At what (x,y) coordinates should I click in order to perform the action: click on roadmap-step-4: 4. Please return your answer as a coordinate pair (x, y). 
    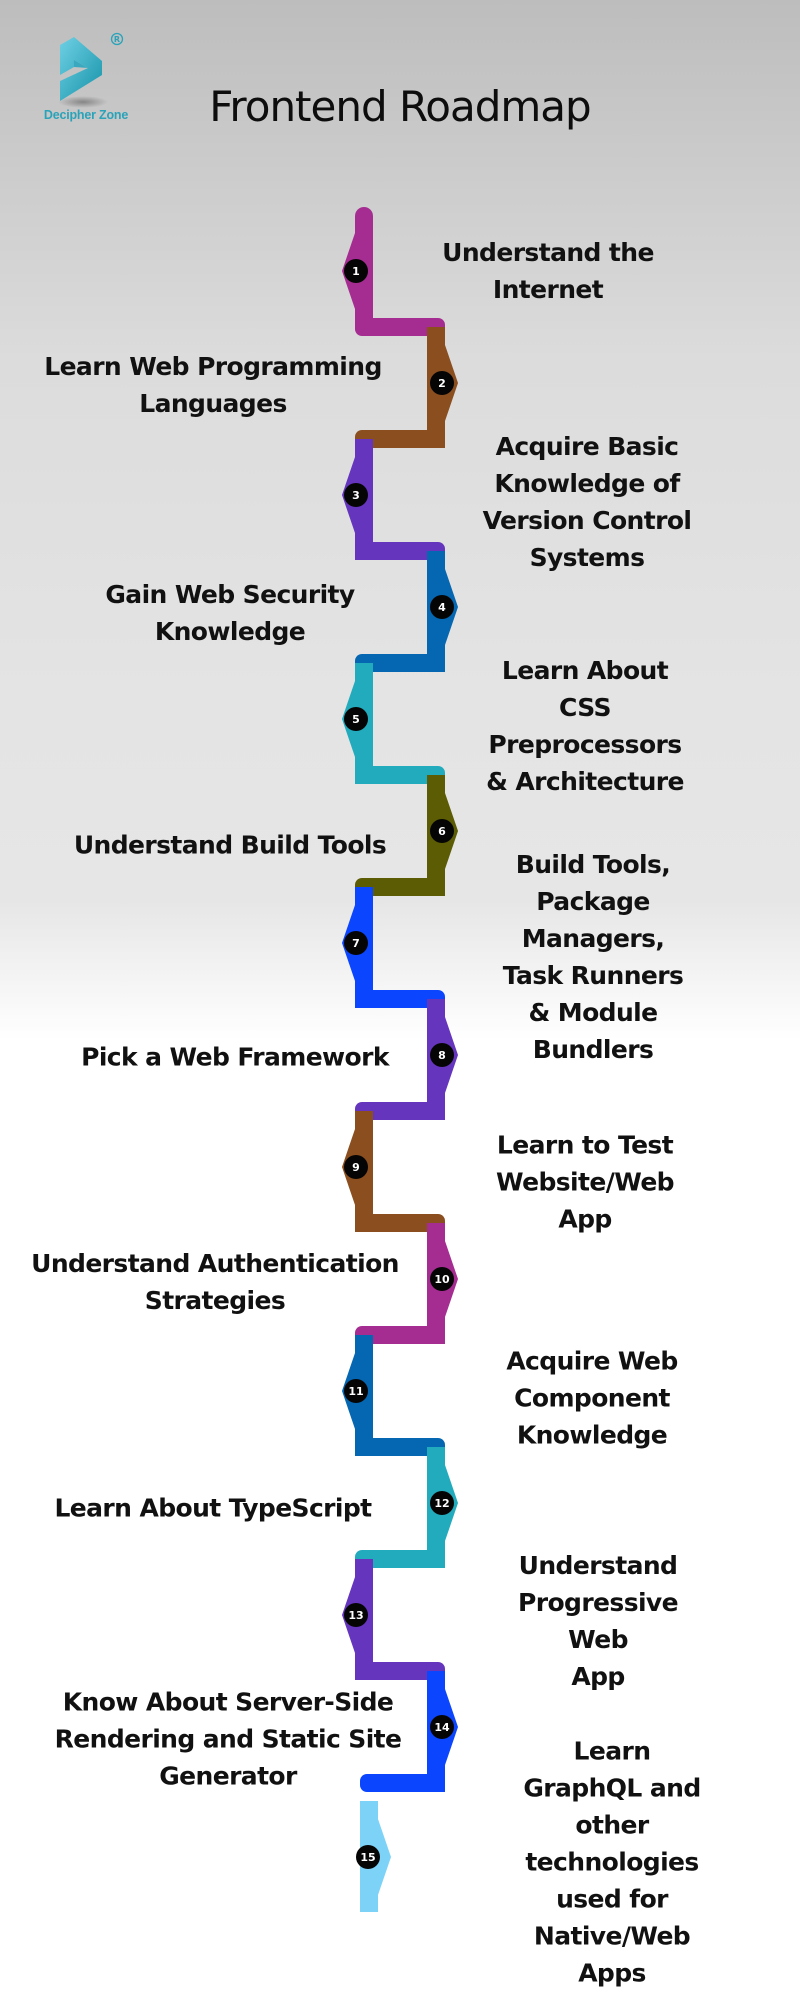
    Looking at the image, I should click on (406, 611).